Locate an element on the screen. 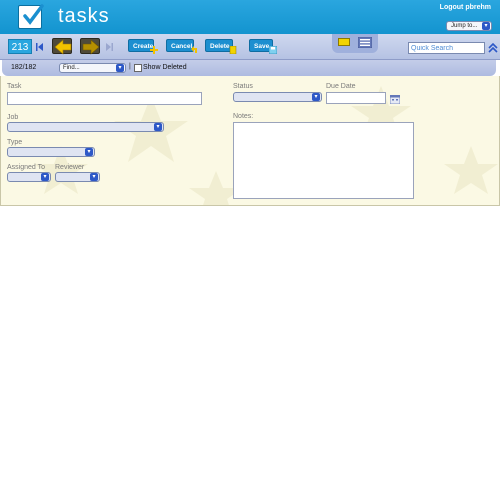  app-title: tasks is located at coordinates (84, 16).